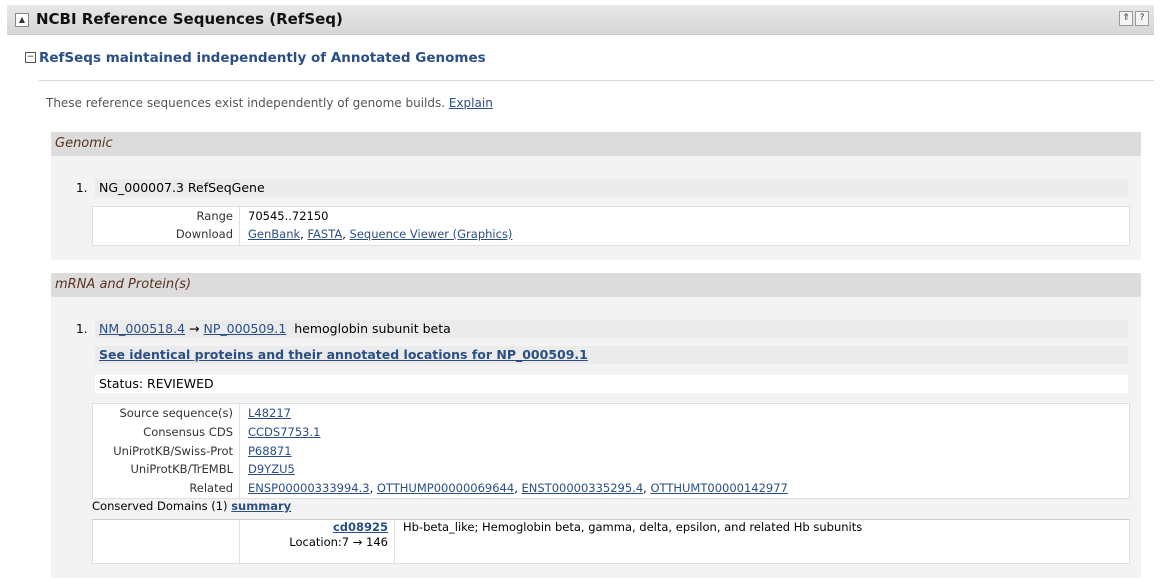 This screenshot has height=587, width=1162. Describe the element at coordinates (718, 488) in the screenshot. I see `related-link-otthumt: OTTHUMT00000142977` at that location.